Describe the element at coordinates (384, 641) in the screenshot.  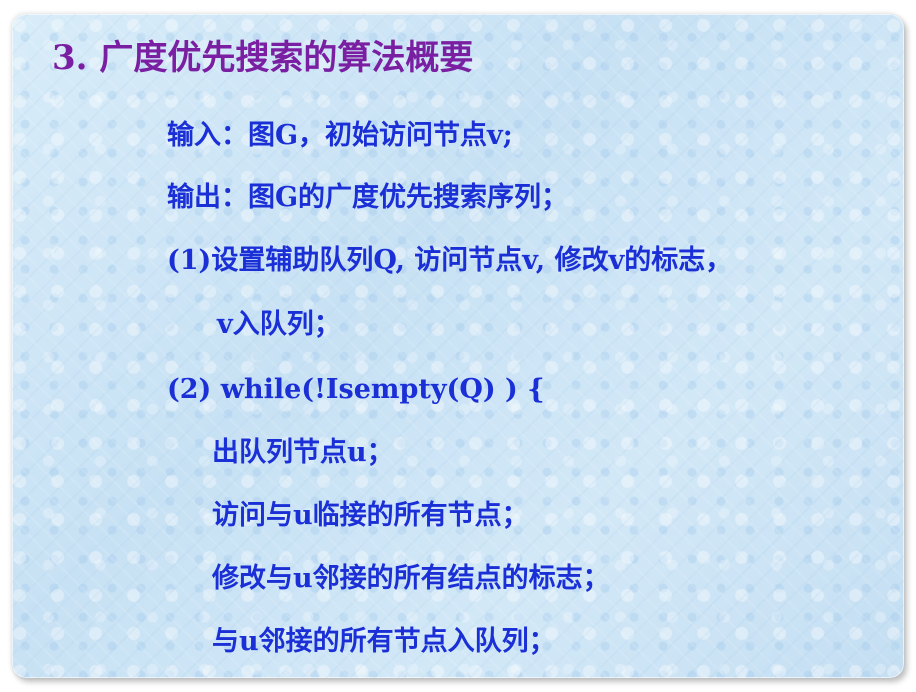
I see `loop-enqueue-line: 与u邻接的所有节点入队列；` at that location.